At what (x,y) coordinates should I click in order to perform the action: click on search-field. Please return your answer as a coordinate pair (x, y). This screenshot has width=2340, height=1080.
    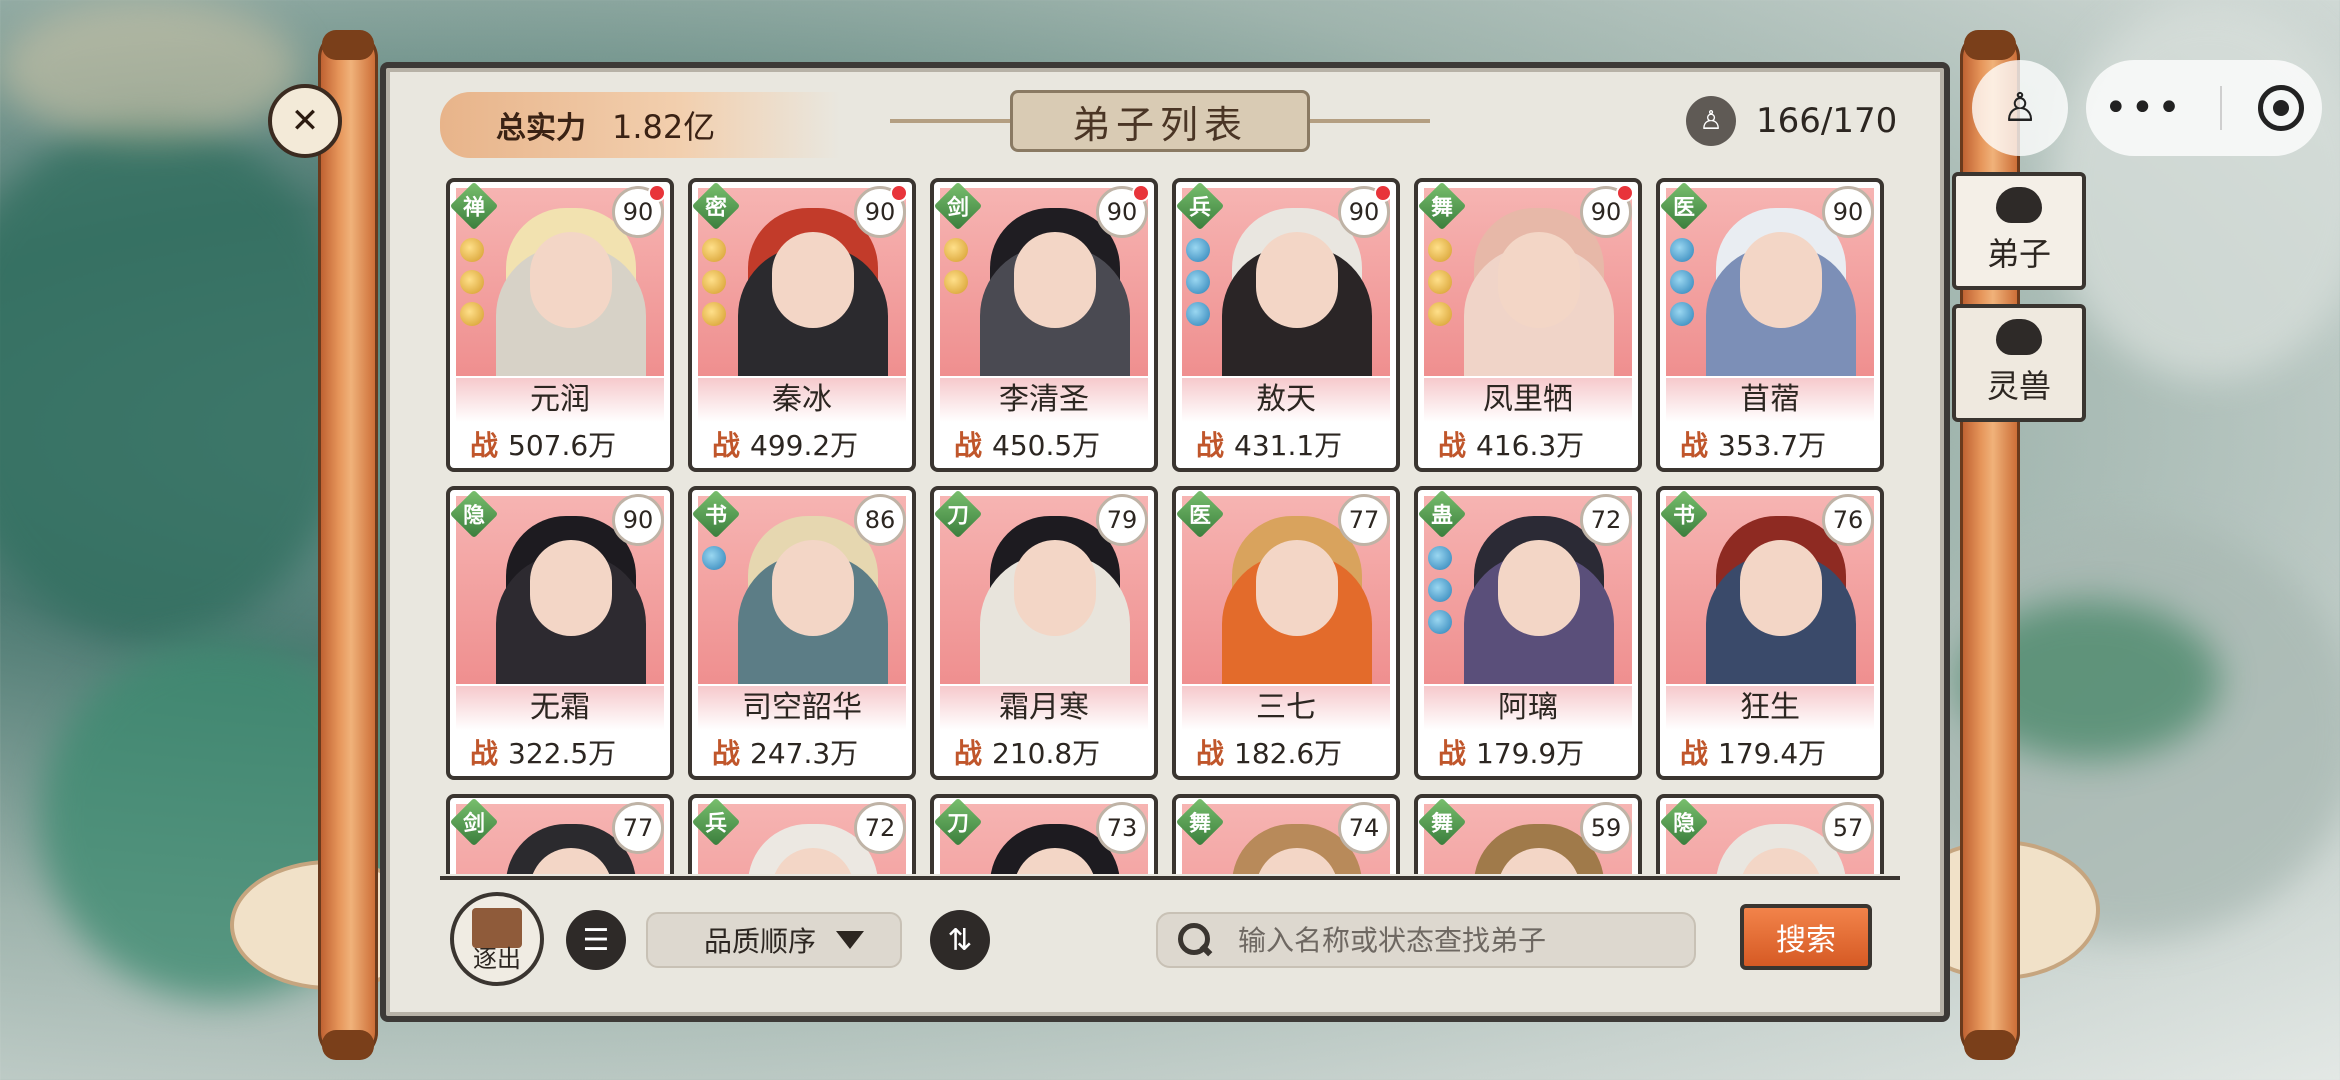
    Looking at the image, I should click on (1426, 940).